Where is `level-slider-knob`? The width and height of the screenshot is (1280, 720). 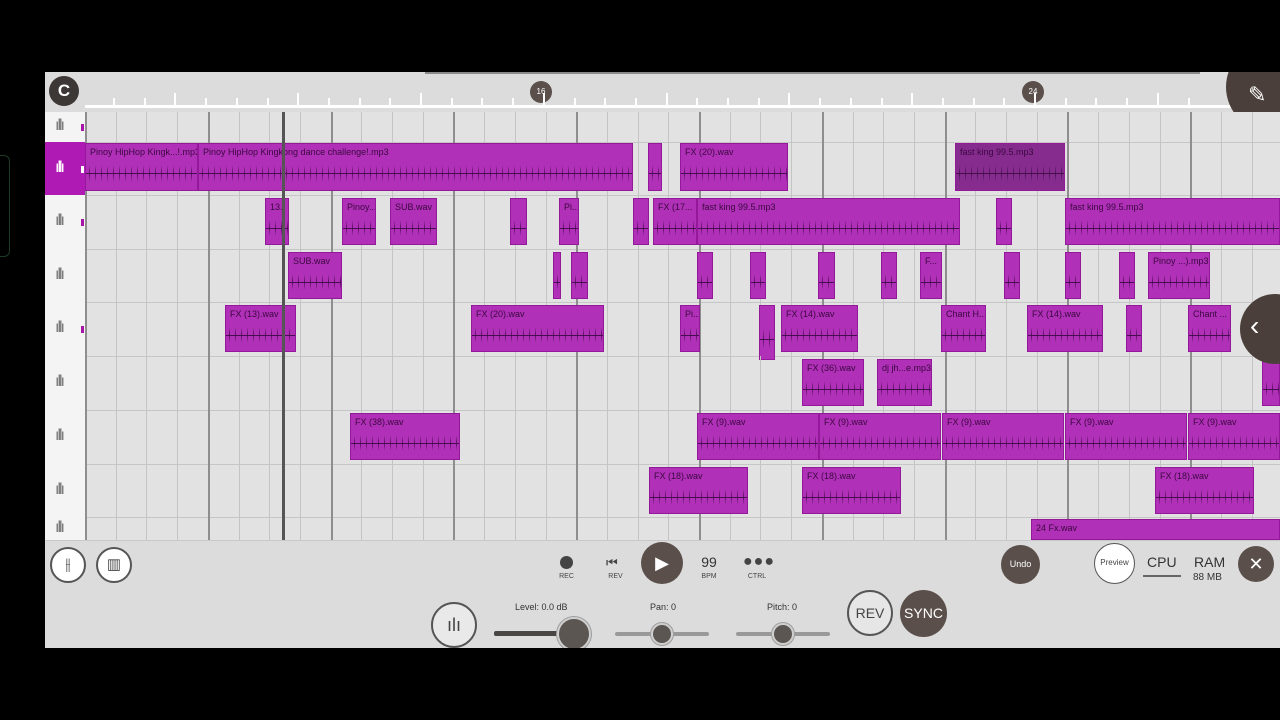
level-slider-knob is located at coordinates (573, 632).